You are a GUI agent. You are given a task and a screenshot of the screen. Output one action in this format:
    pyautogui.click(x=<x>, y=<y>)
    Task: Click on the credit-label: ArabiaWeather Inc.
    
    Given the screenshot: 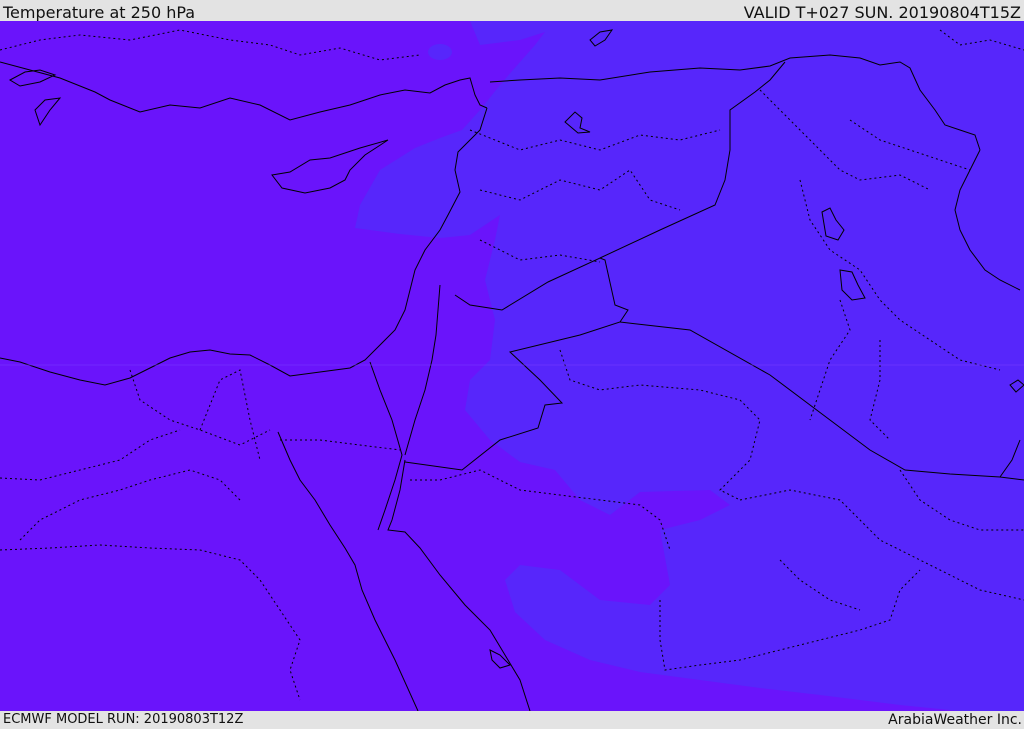 What is the action you would take?
    pyautogui.click(x=955, y=720)
    